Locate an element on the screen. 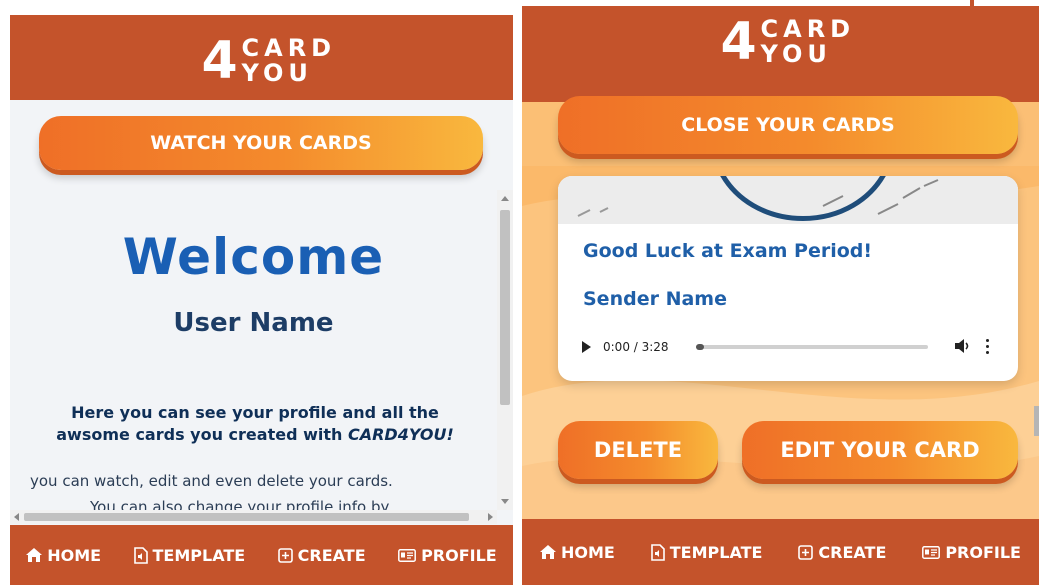 The image size is (1039, 585). audio-player: 0:00 / 3:28 is located at coordinates (791, 347).